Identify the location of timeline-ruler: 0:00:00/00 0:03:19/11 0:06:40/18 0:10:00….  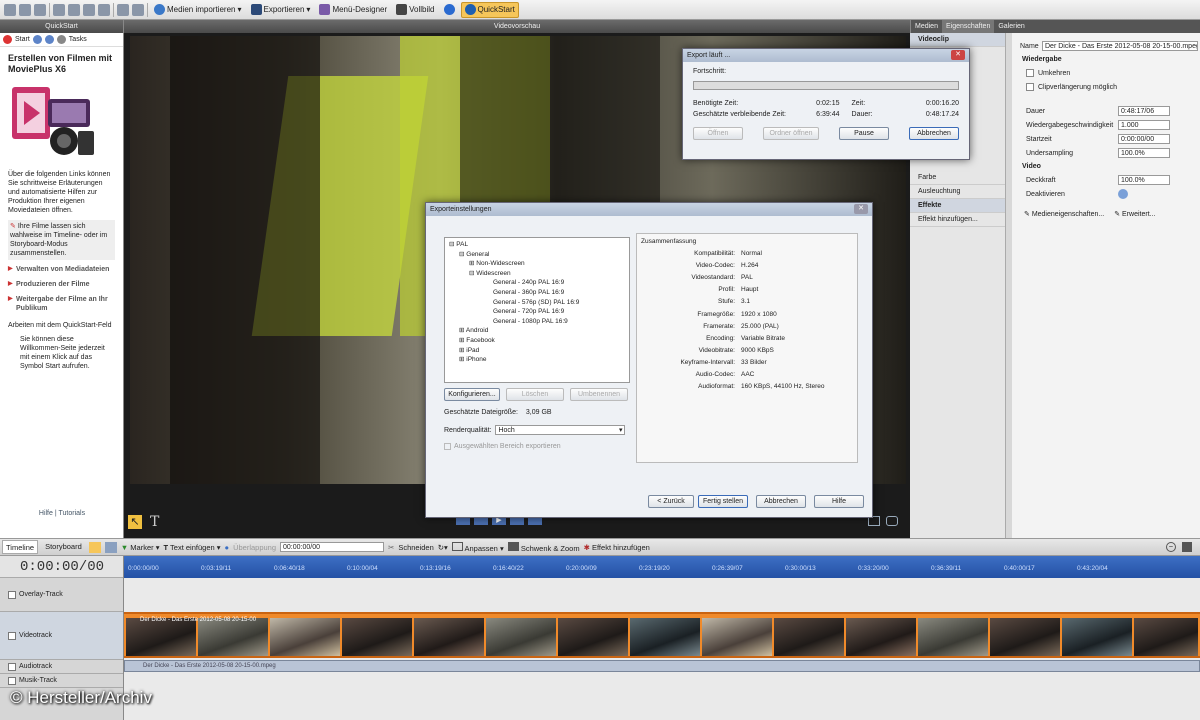
(662, 567).